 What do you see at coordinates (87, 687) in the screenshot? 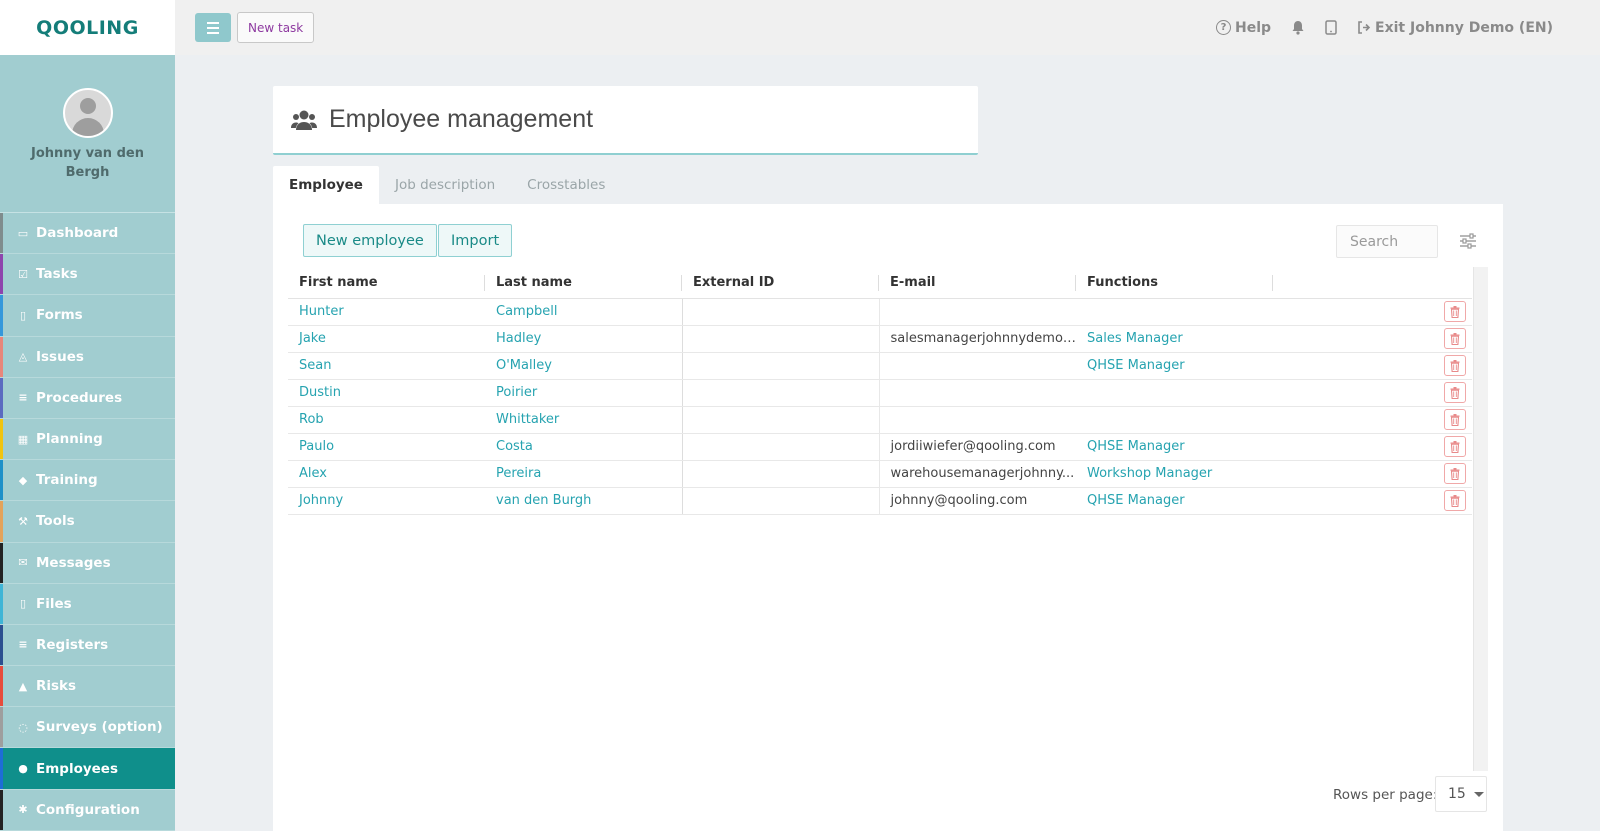
I see `sidebar-item-risks: ▲ Risks` at bounding box center [87, 687].